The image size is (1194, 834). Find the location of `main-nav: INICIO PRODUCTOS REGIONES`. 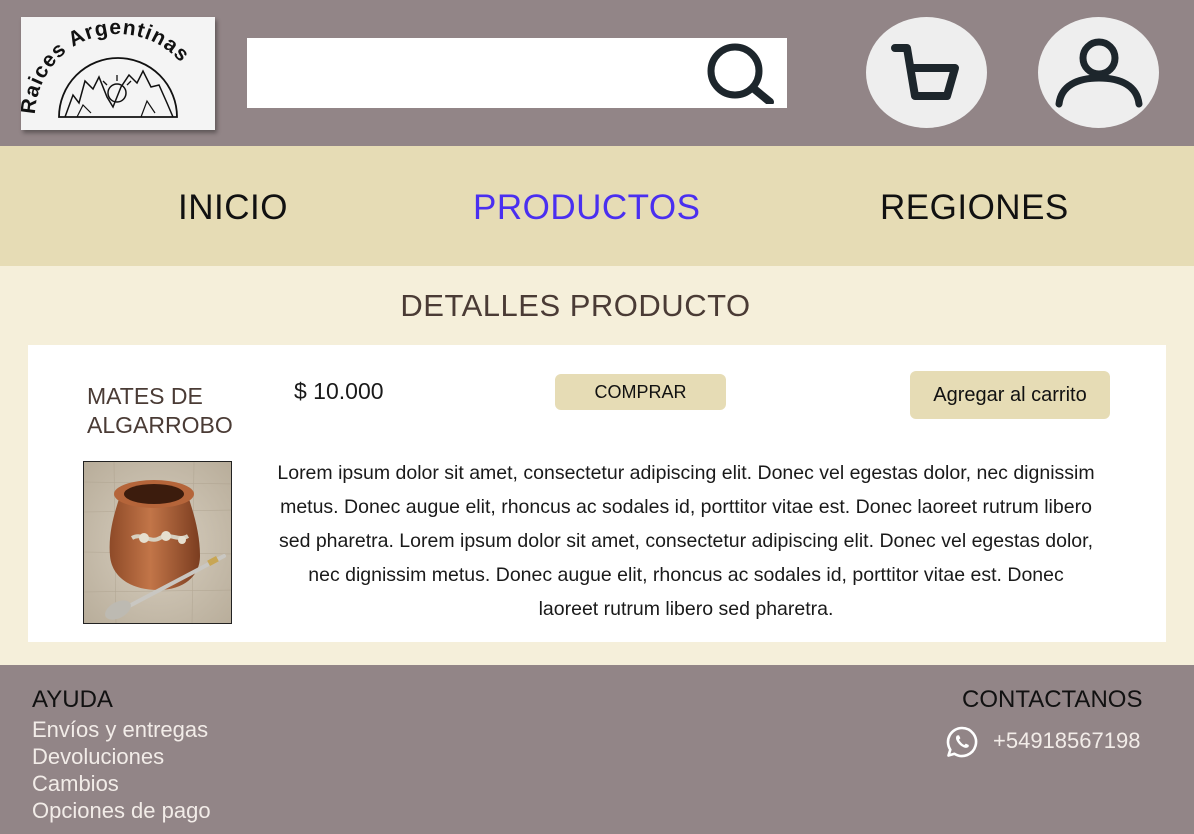

main-nav: INICIO PRODUCTOS REGIONES is located at coordinates (597, 206).